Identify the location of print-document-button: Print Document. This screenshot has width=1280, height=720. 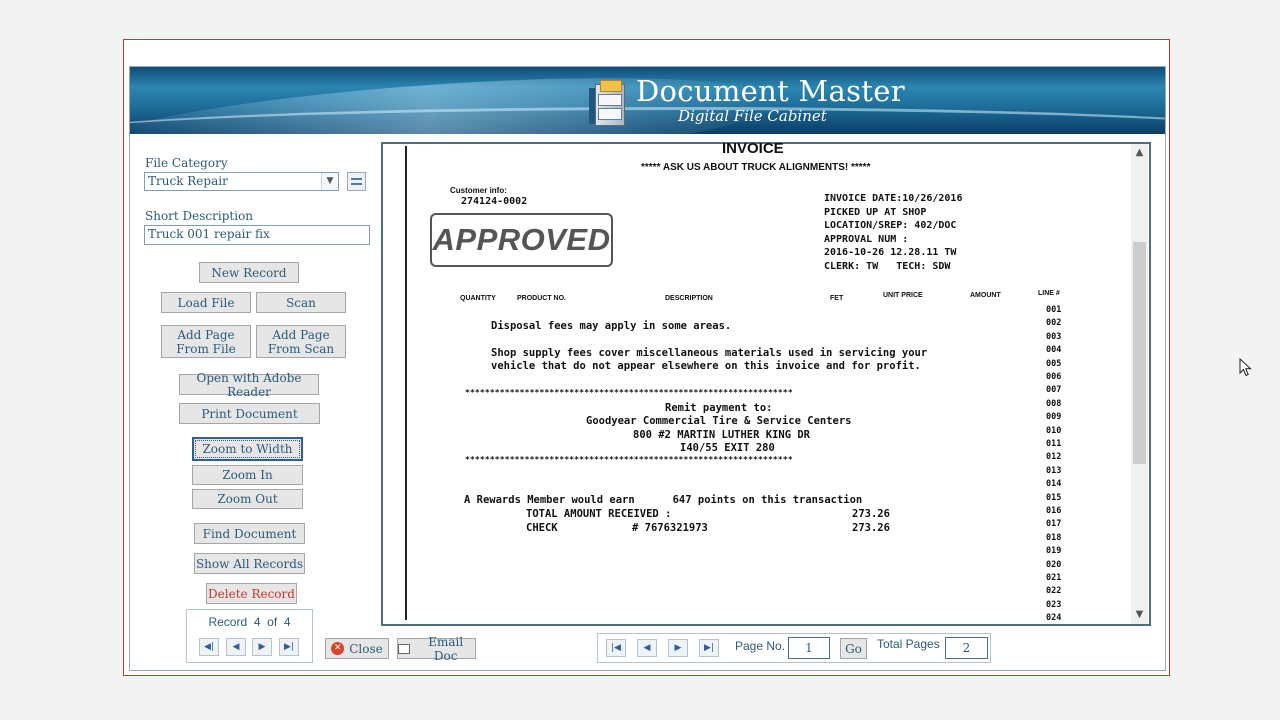
(249, 413).